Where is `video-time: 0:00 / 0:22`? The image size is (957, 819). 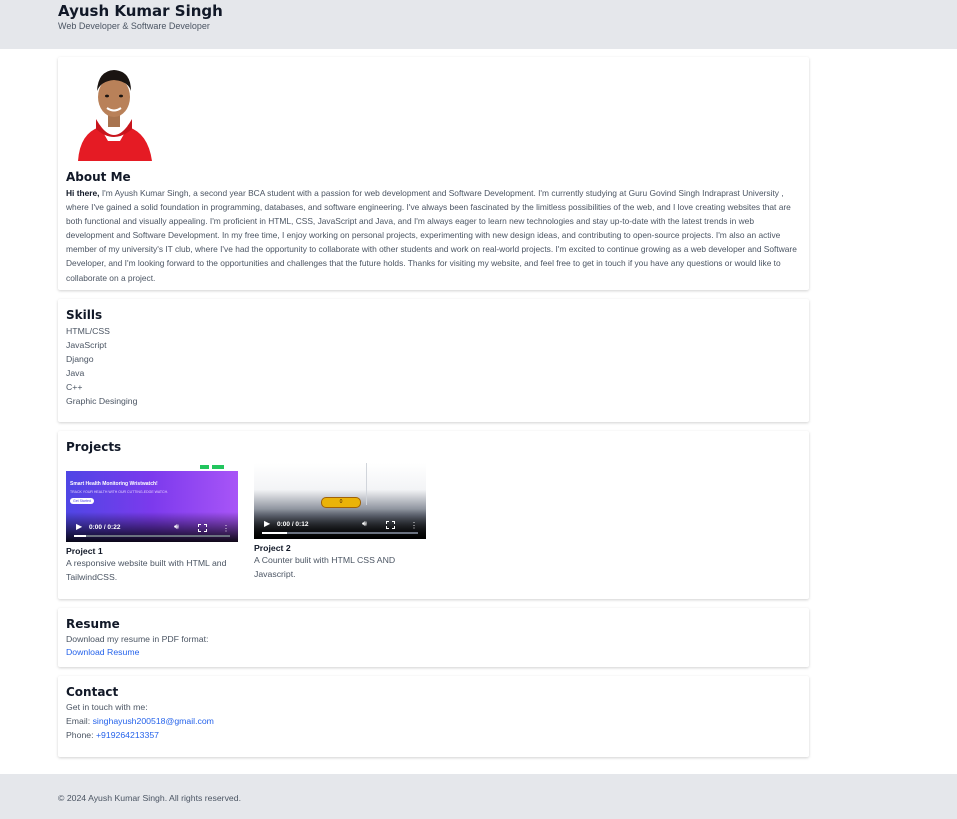
video-time: 0:00 / 0:22 is located at coordinates (105, 527).